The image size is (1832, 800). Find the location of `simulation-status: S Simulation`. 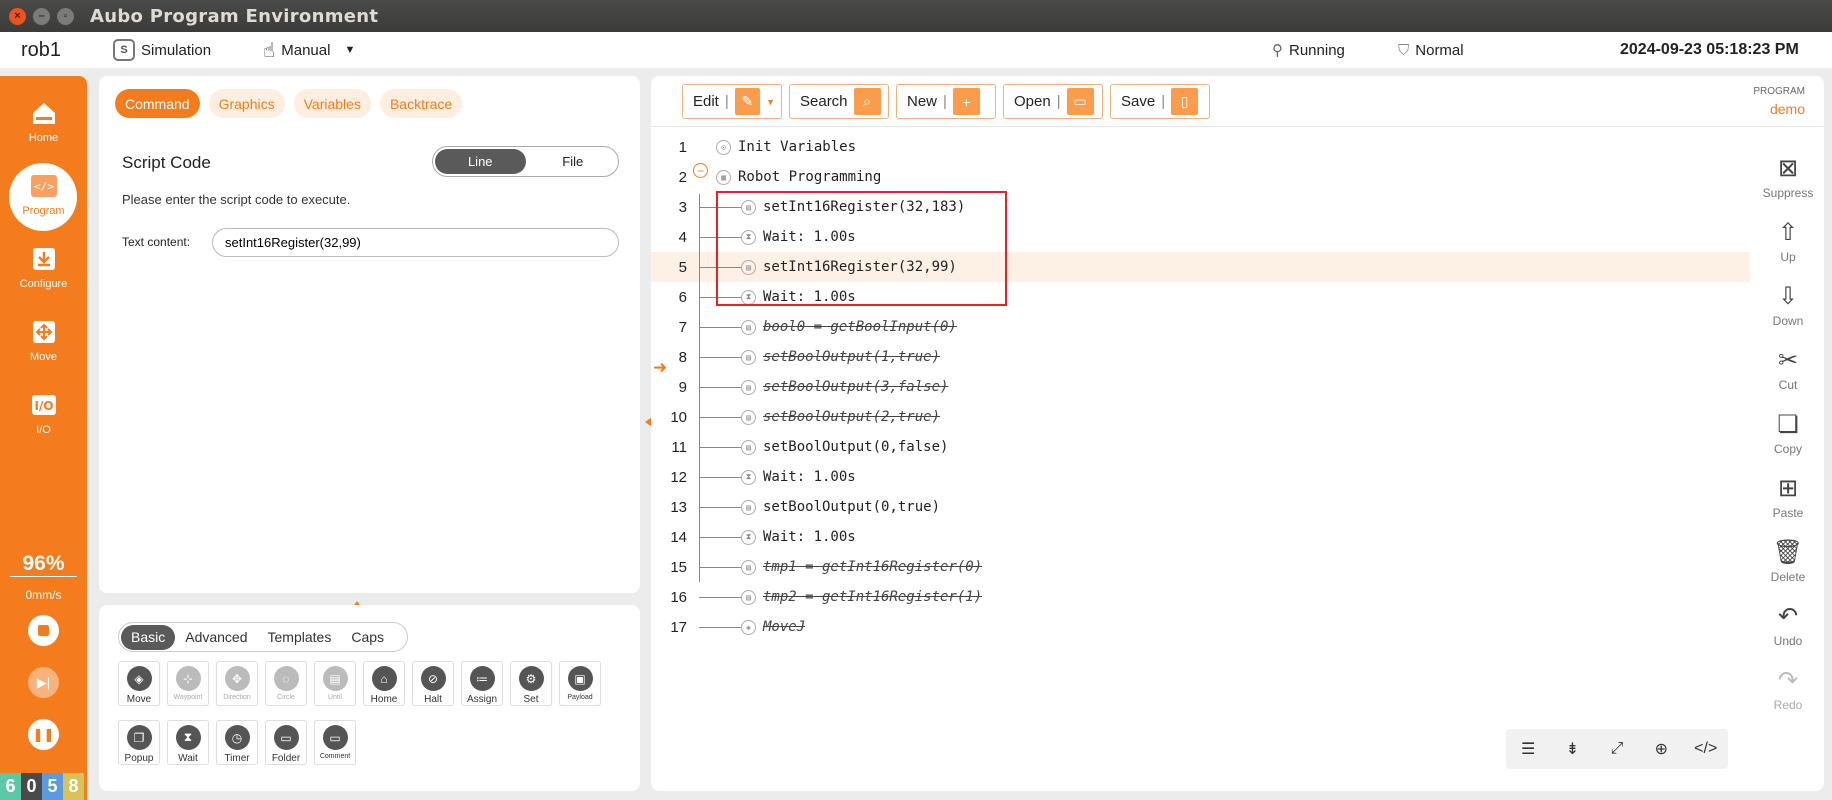

simulation-status: S Simulation is located at coordinates (162, 50).